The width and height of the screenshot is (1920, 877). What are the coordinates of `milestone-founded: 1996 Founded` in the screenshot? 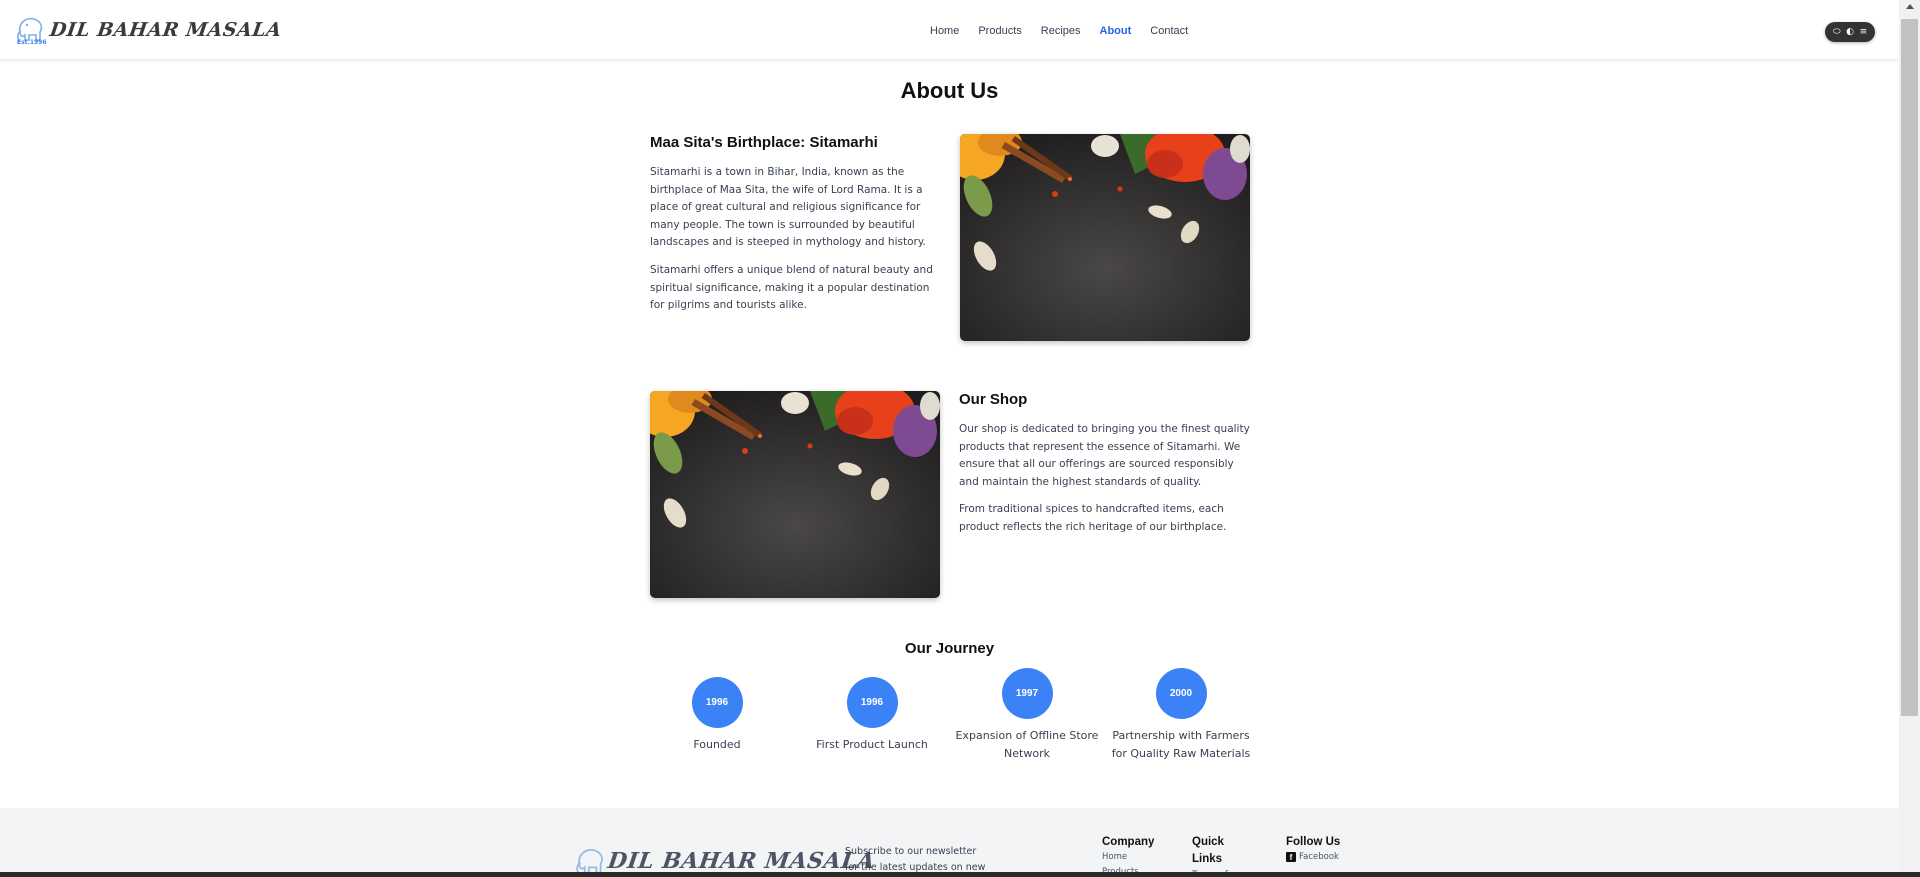 It's located at (717, 715).